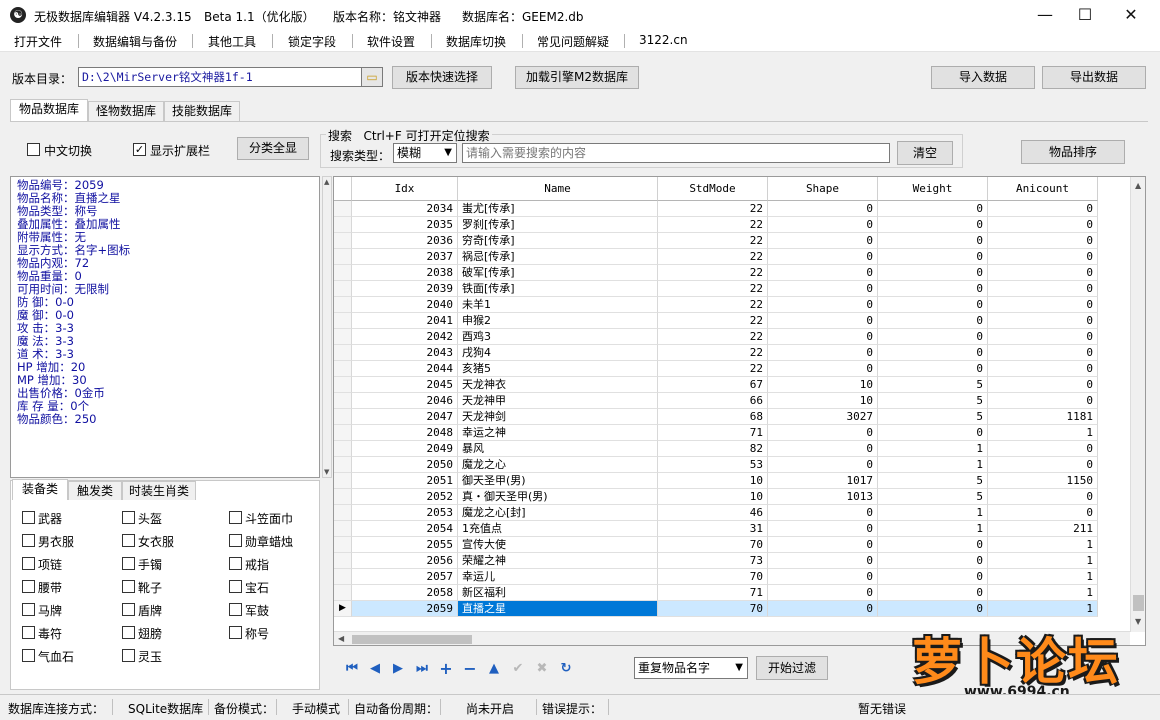 This screenshot has height=720, width=1160. I want to click on table-row: 2056 荣耀之神 73 0 0 1, so click(732, 561).